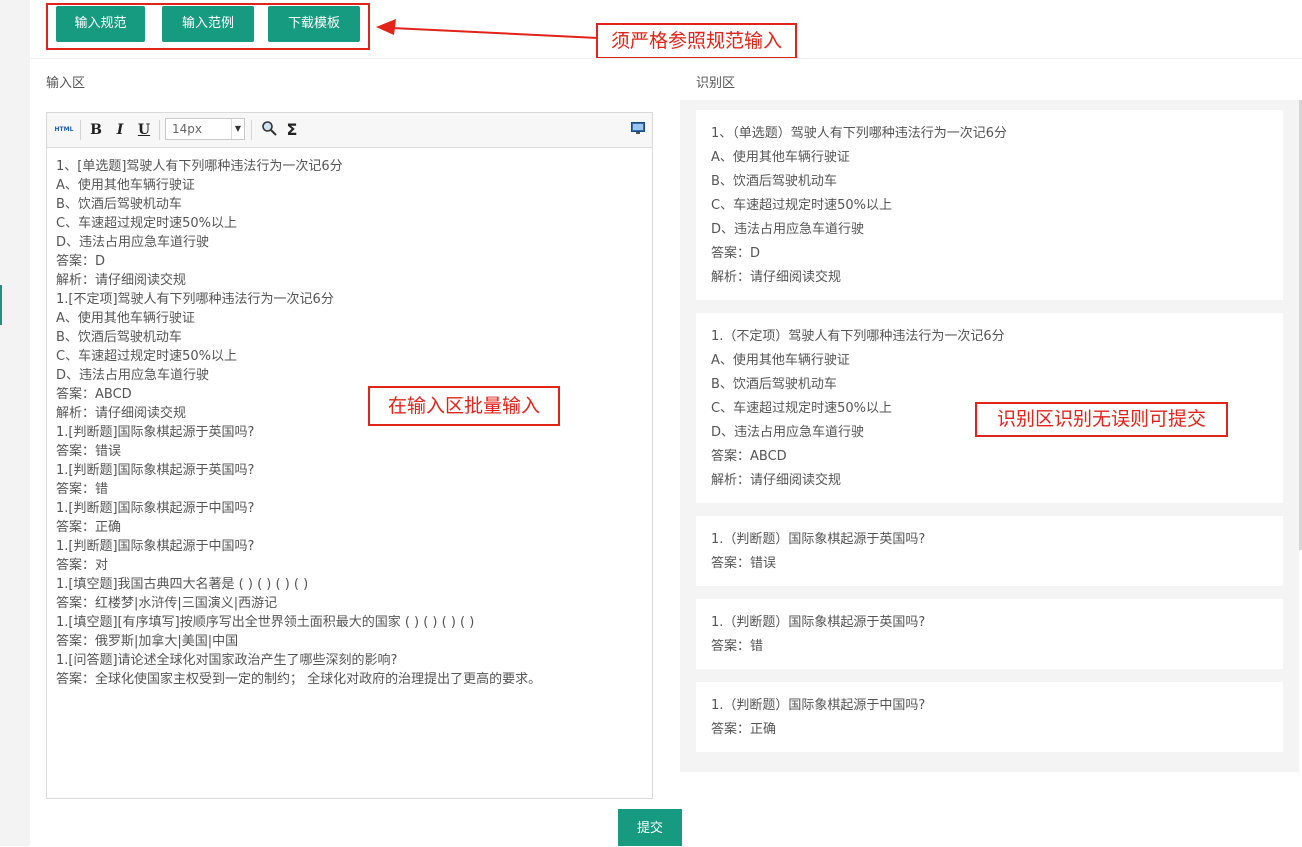 The image size is (1302, 847). What do you see at coordinates (737, 646) in the screenshot?
I see `card-line: 答案：错` at bounding box center [737, 646].